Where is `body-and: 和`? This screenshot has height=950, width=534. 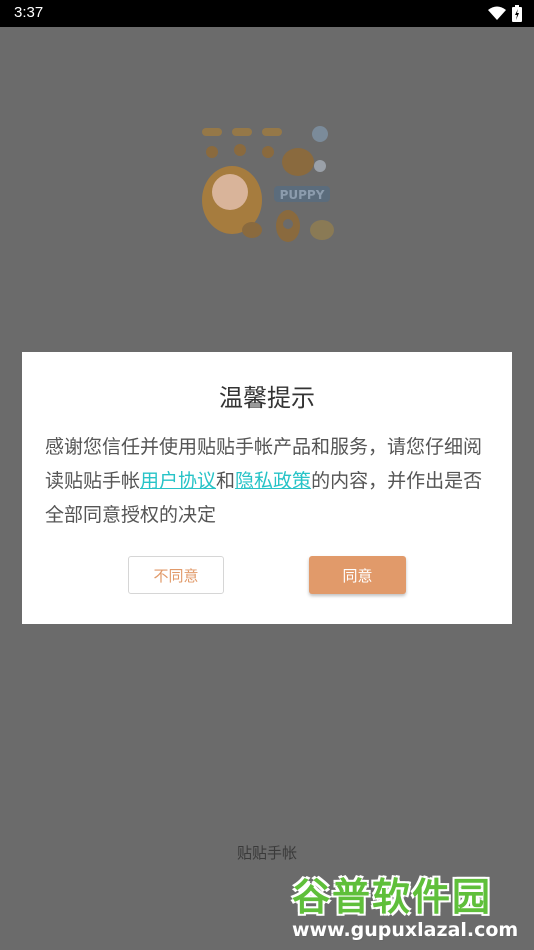 body-and: 和 is located at coordinates (226, 481).